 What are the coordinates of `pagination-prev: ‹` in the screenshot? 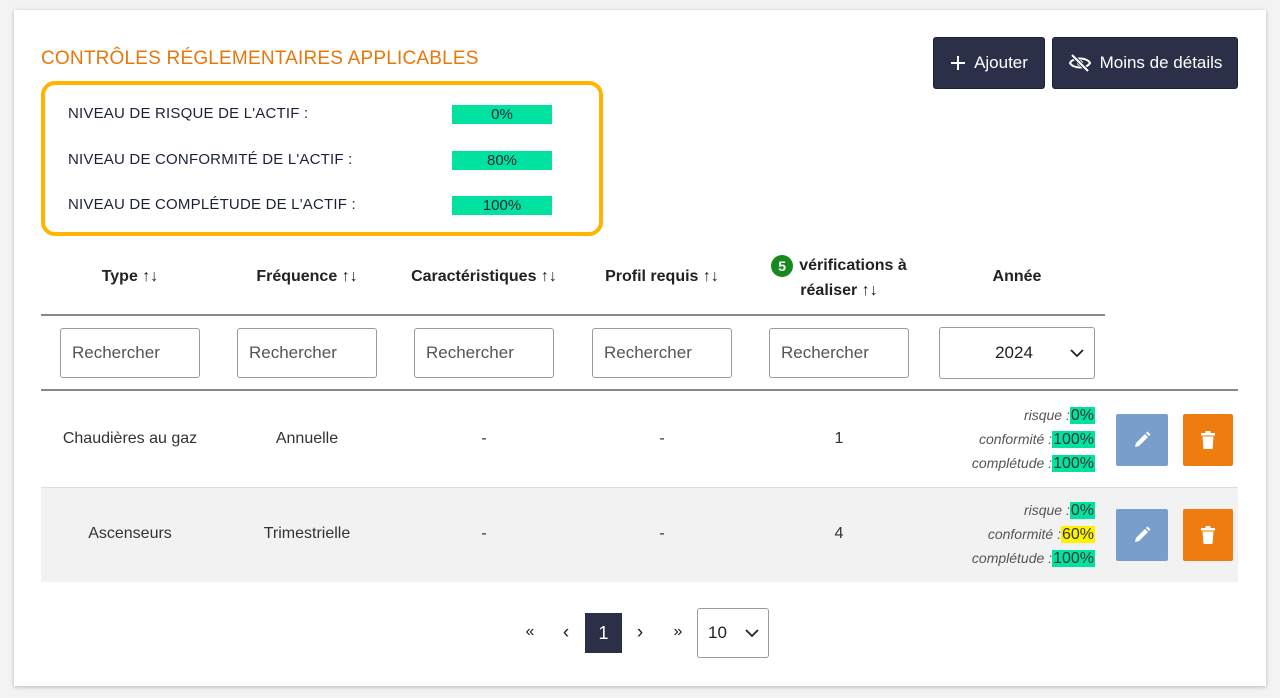 It's located at (566, 633).